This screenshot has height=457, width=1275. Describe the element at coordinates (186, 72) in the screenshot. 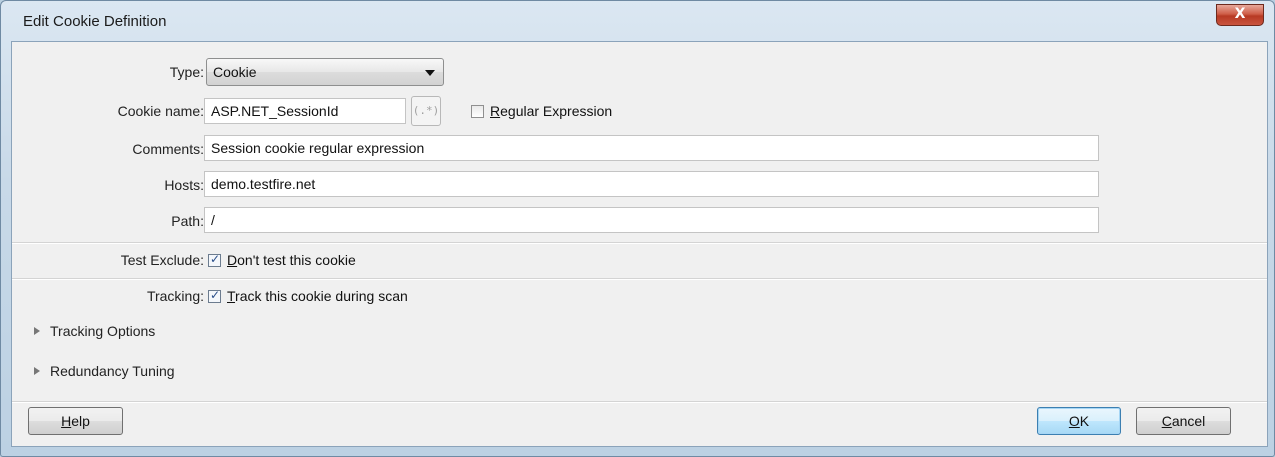

I see `type-label: Type:` at that location.